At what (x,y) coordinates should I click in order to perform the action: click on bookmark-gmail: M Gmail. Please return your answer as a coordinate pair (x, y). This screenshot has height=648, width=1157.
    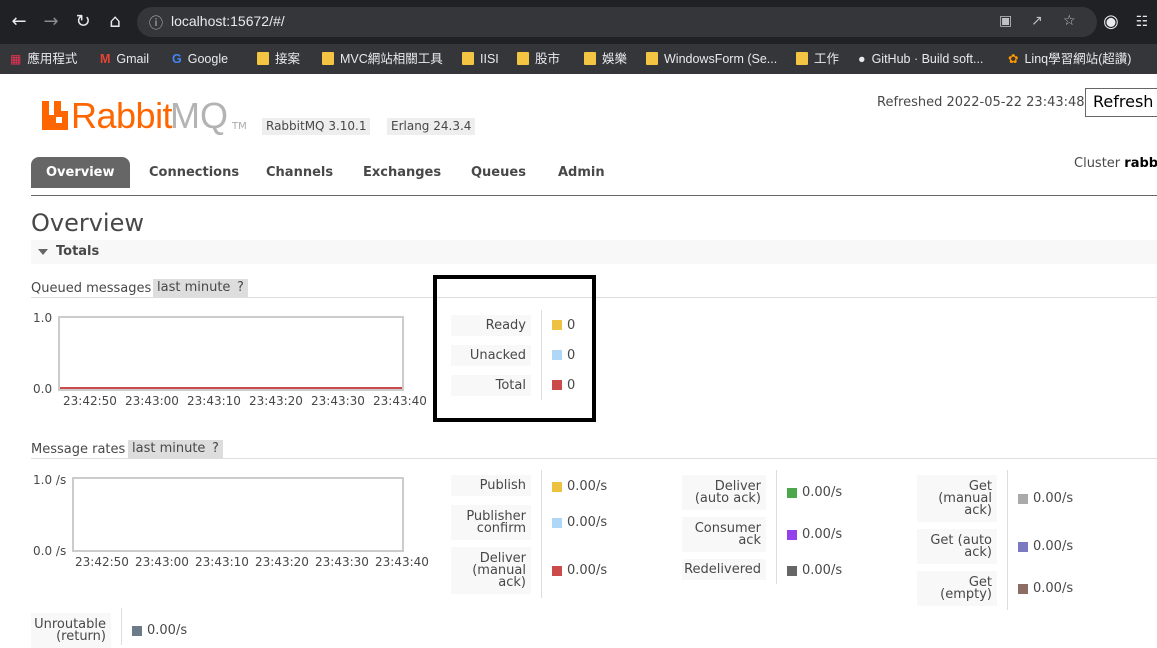
    Looking at the image, I should click on (124, 59).